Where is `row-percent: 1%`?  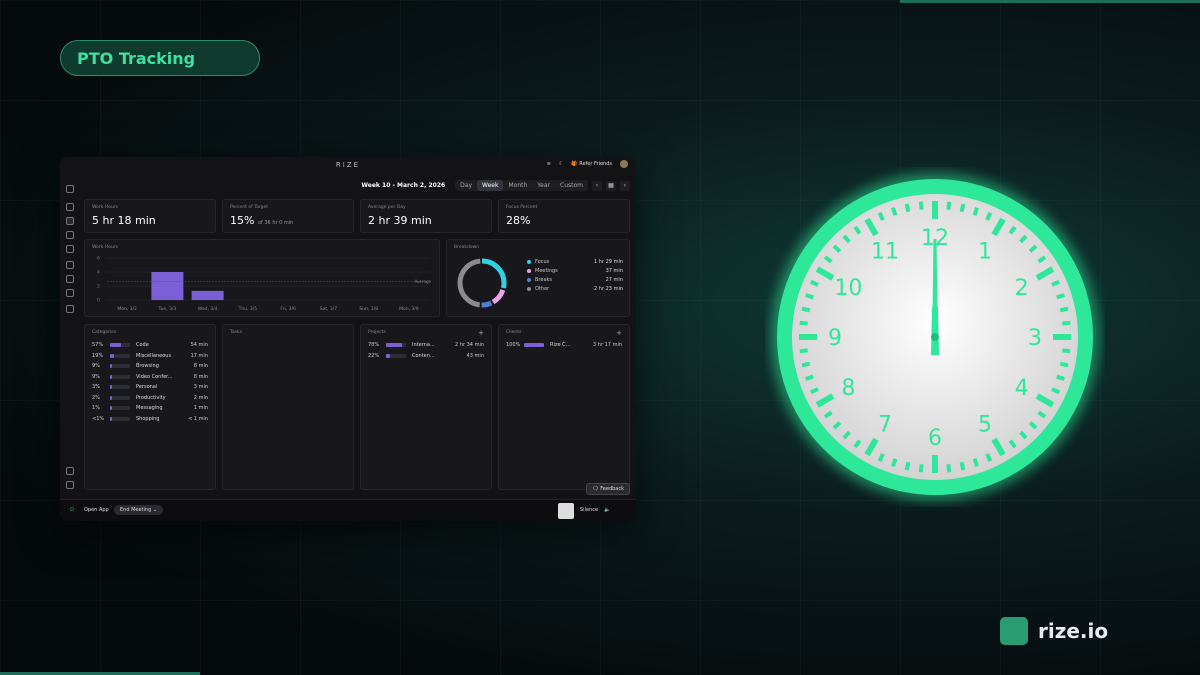 row-percent: 1% is located at coordinates (96, 408).